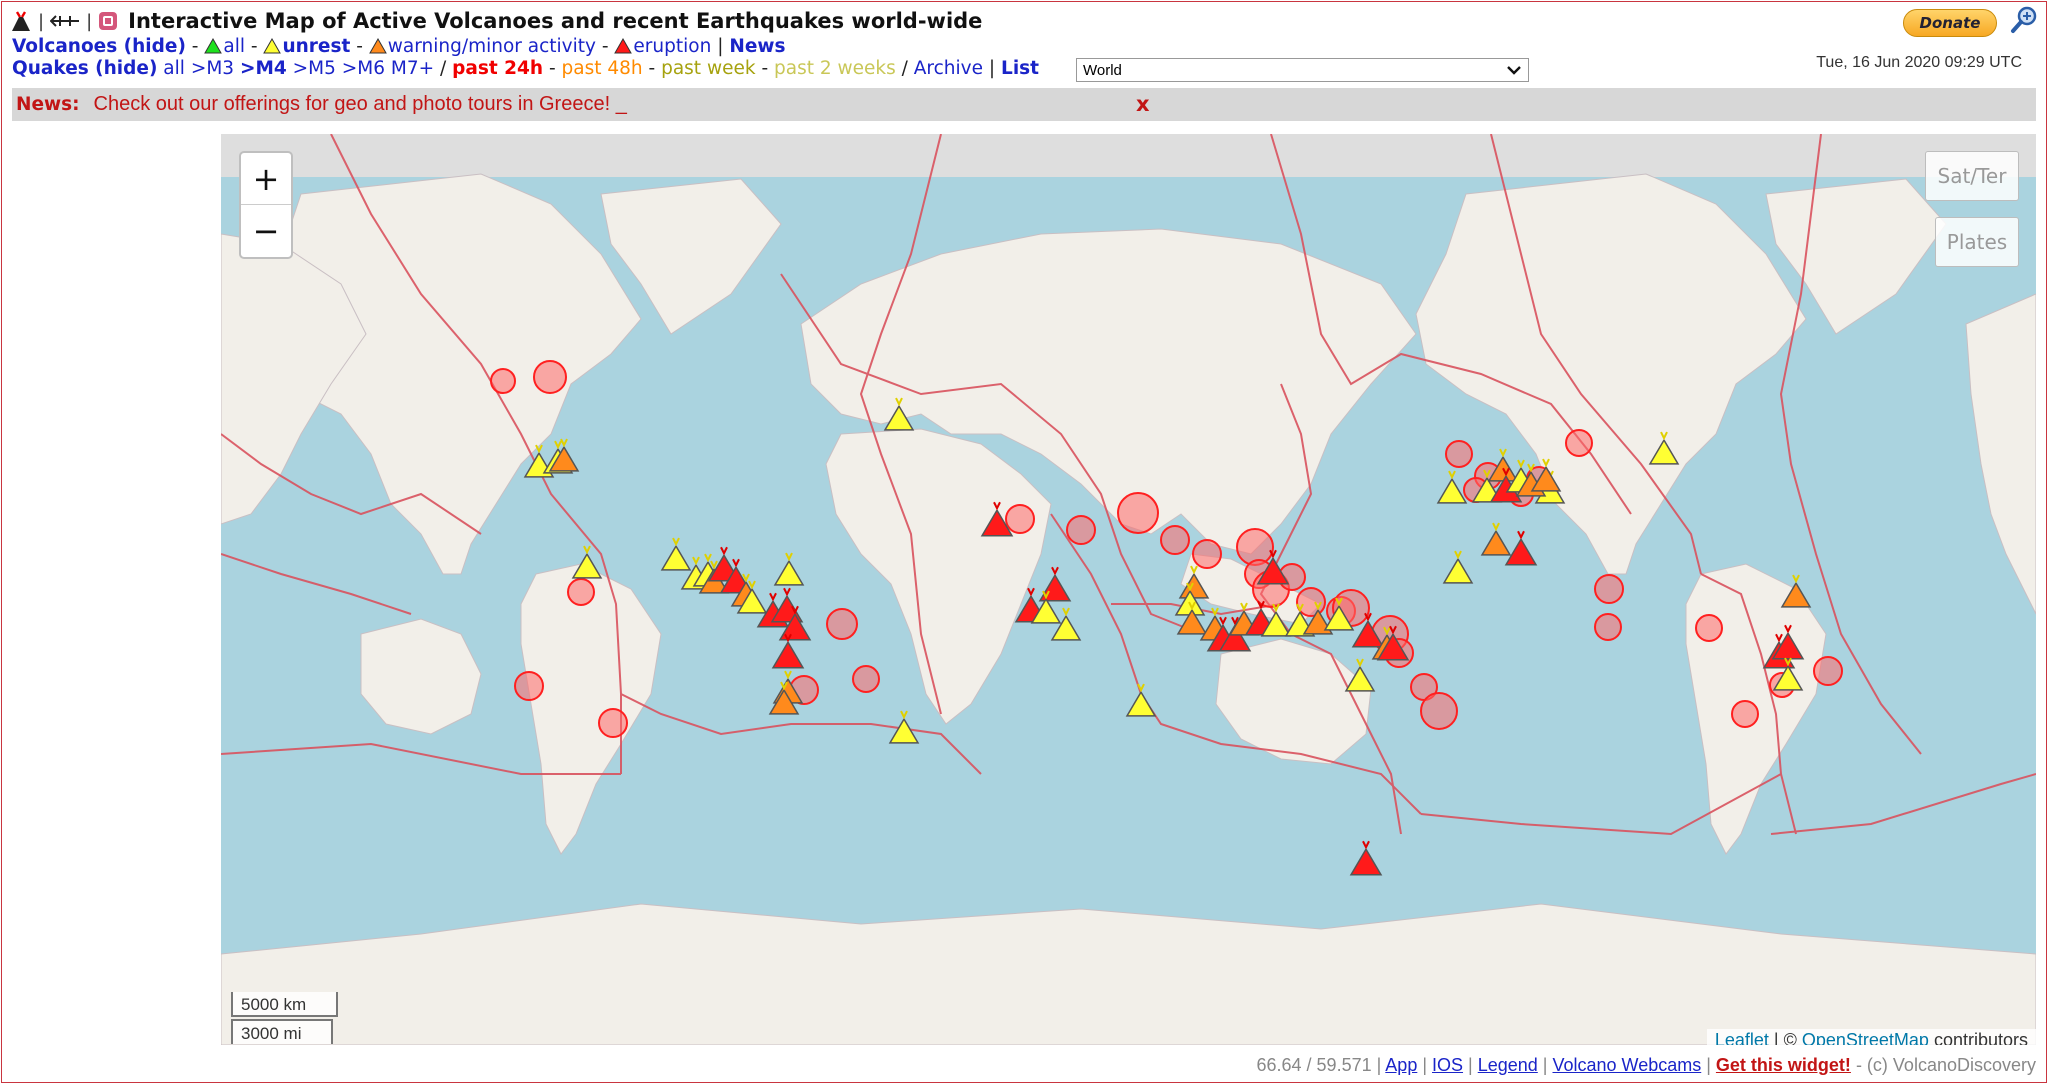 The image size is (2048, 1084). I want to click on map-attribution: Leaflet | © OpenStreetMap contributors, so click(1871, 1037).